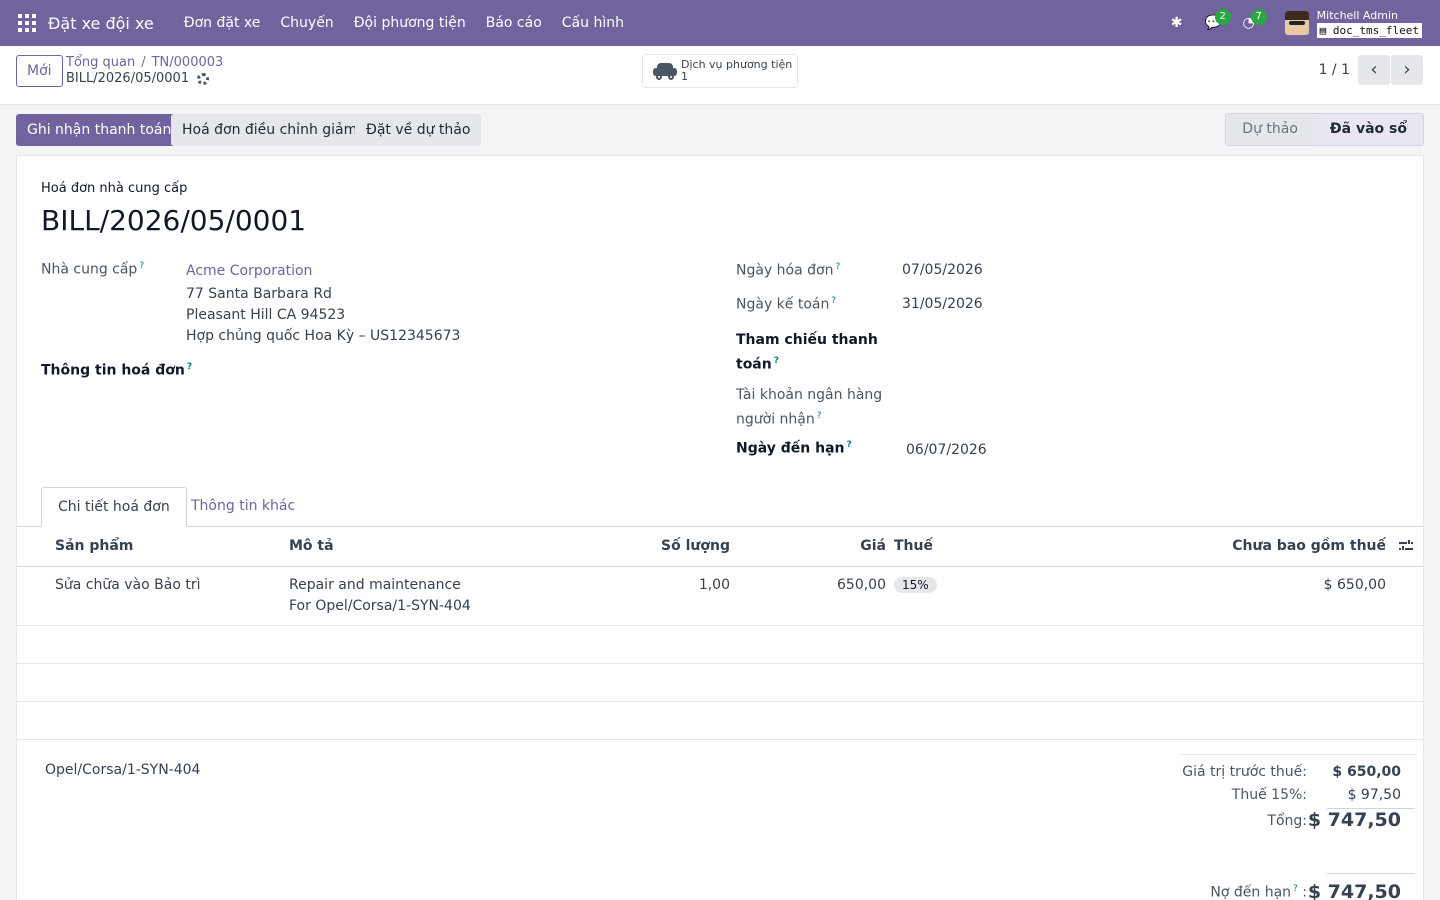 The width and height of the screenshot is (1440, 900). I want to click on col-product: Sản phẩm, so click(94, 546).